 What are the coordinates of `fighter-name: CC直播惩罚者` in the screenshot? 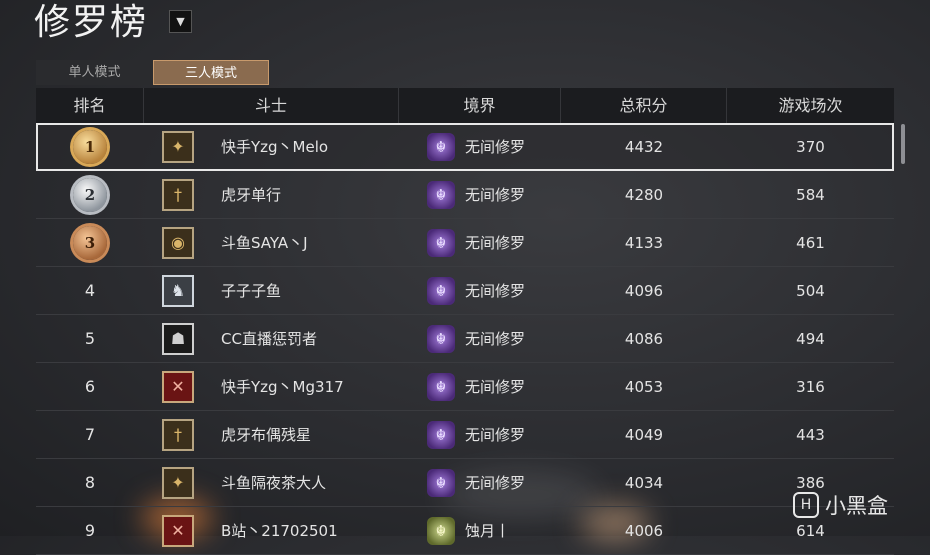 It's located at (269, 338).